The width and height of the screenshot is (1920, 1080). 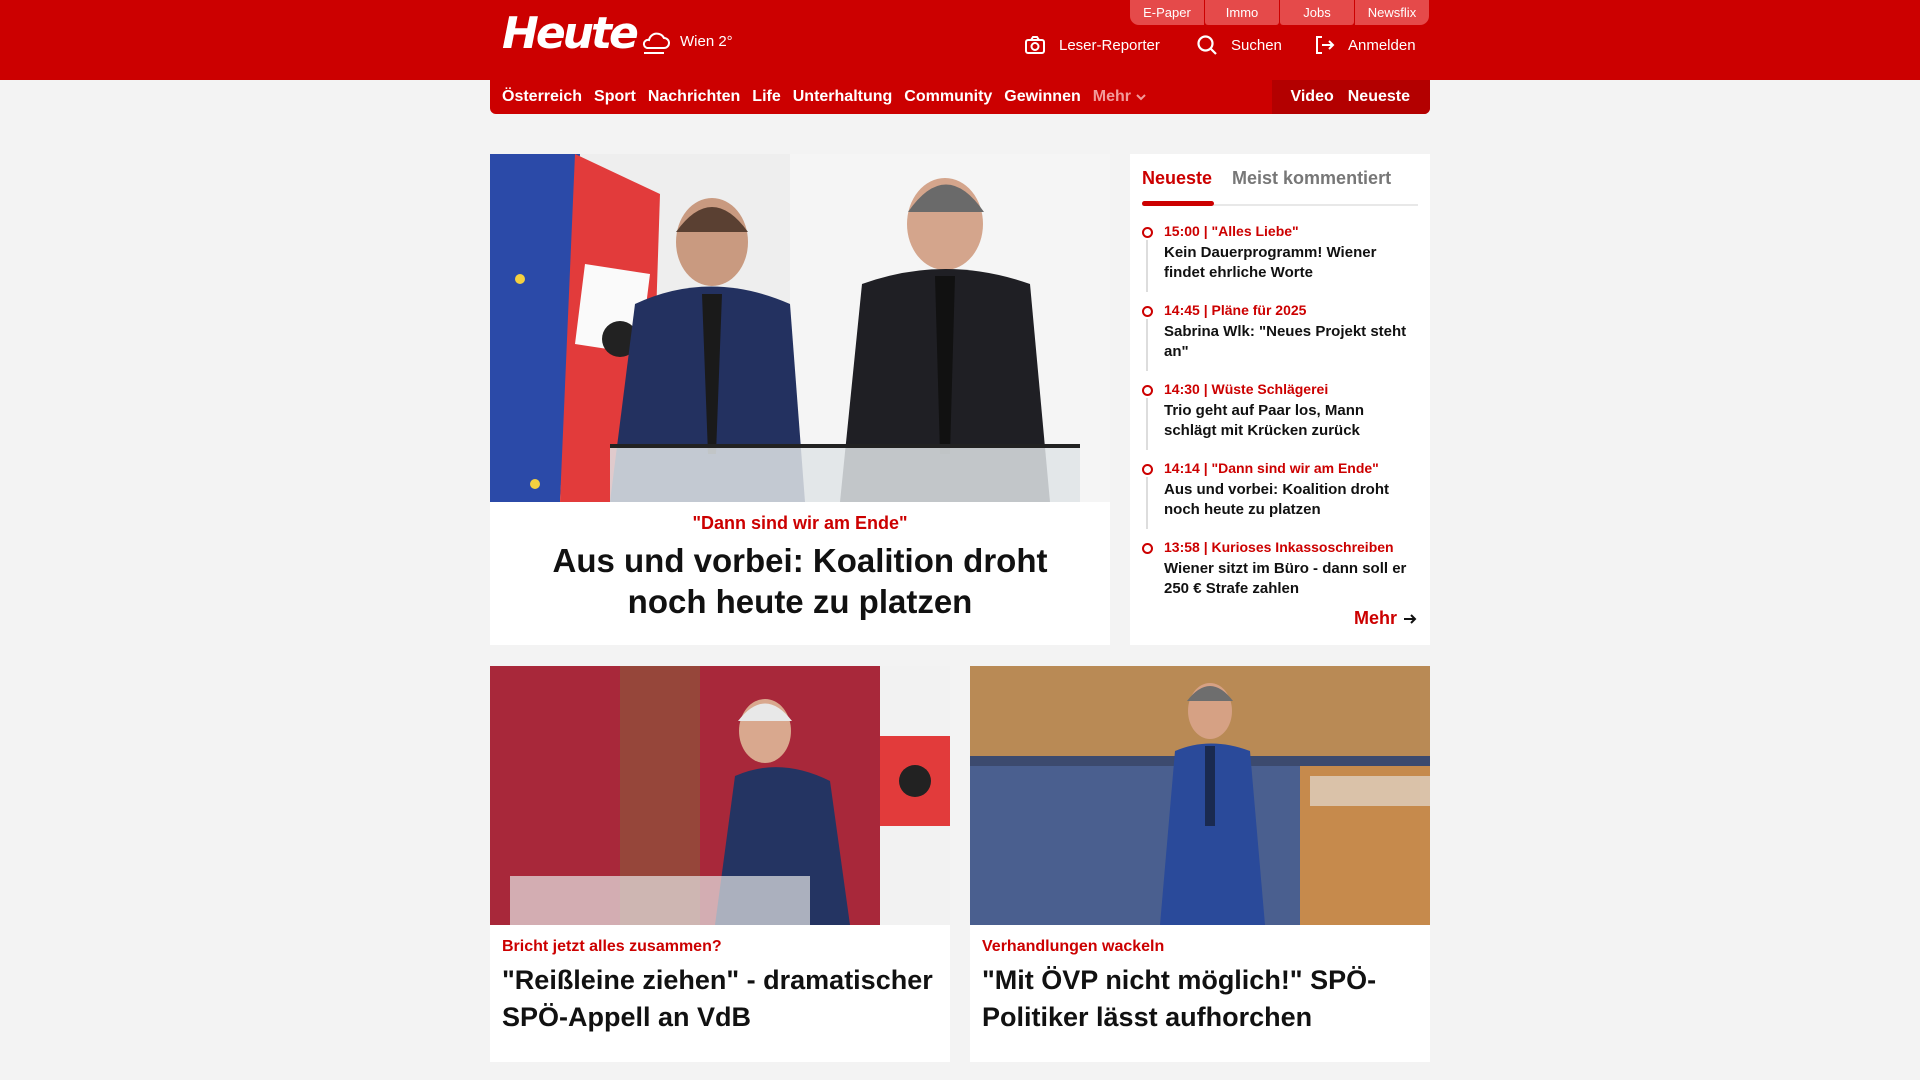 I want to click on tab-neueste: Neueste, so click(x=1178, y=184).